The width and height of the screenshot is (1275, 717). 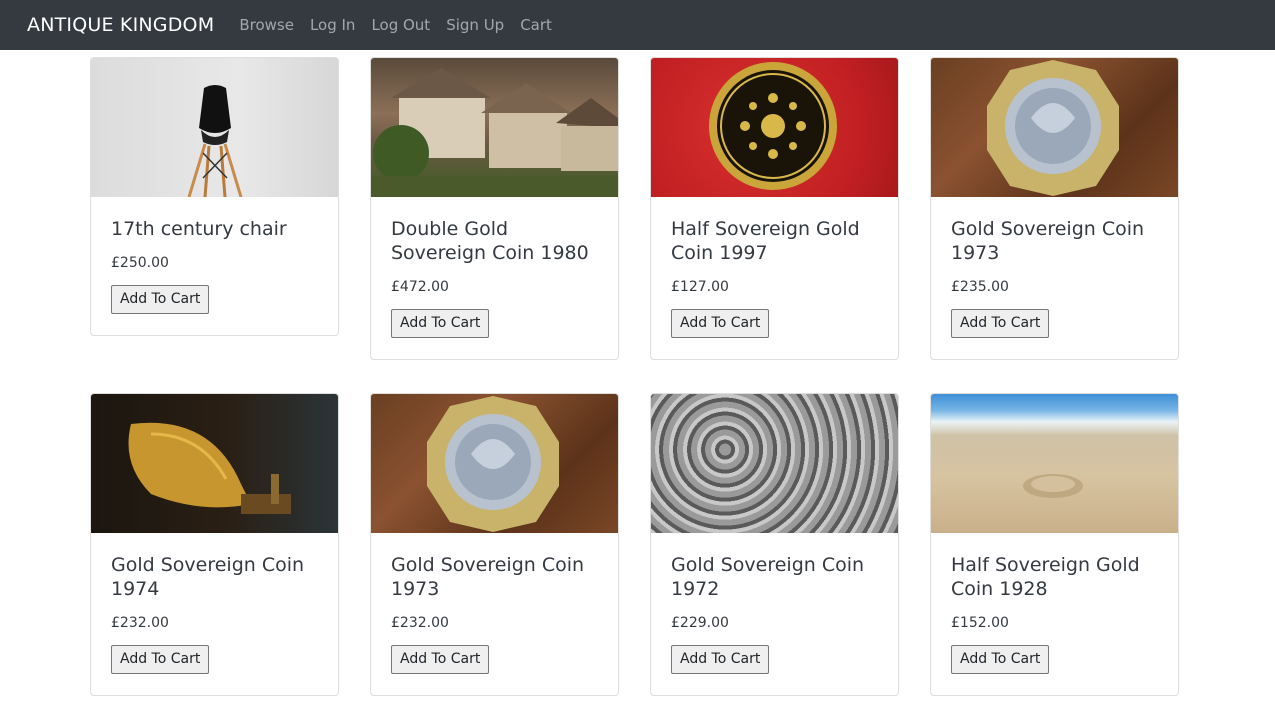 What do you see at coordinates (774, 241) in the screenshot?
I see `product-title: Half Sovereign Gold Coin 1997` at bounding box center [774, 241].